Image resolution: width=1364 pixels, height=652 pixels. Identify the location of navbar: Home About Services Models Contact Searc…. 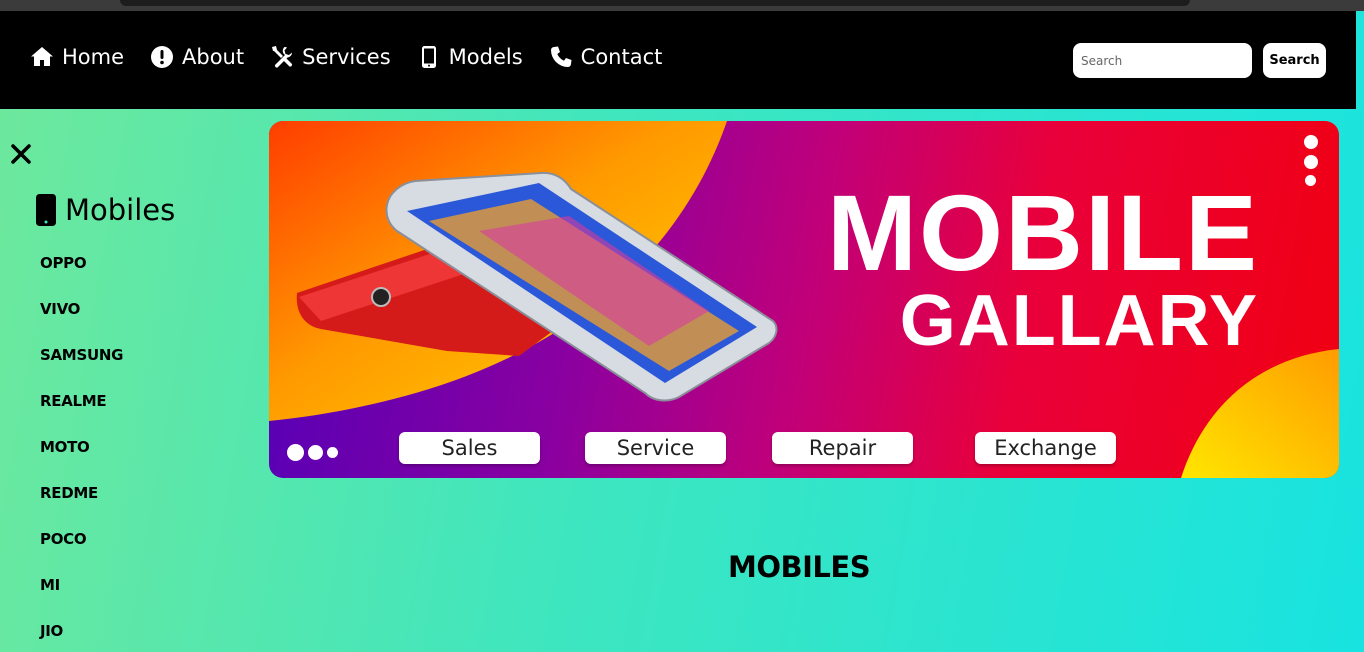
(678, 60).